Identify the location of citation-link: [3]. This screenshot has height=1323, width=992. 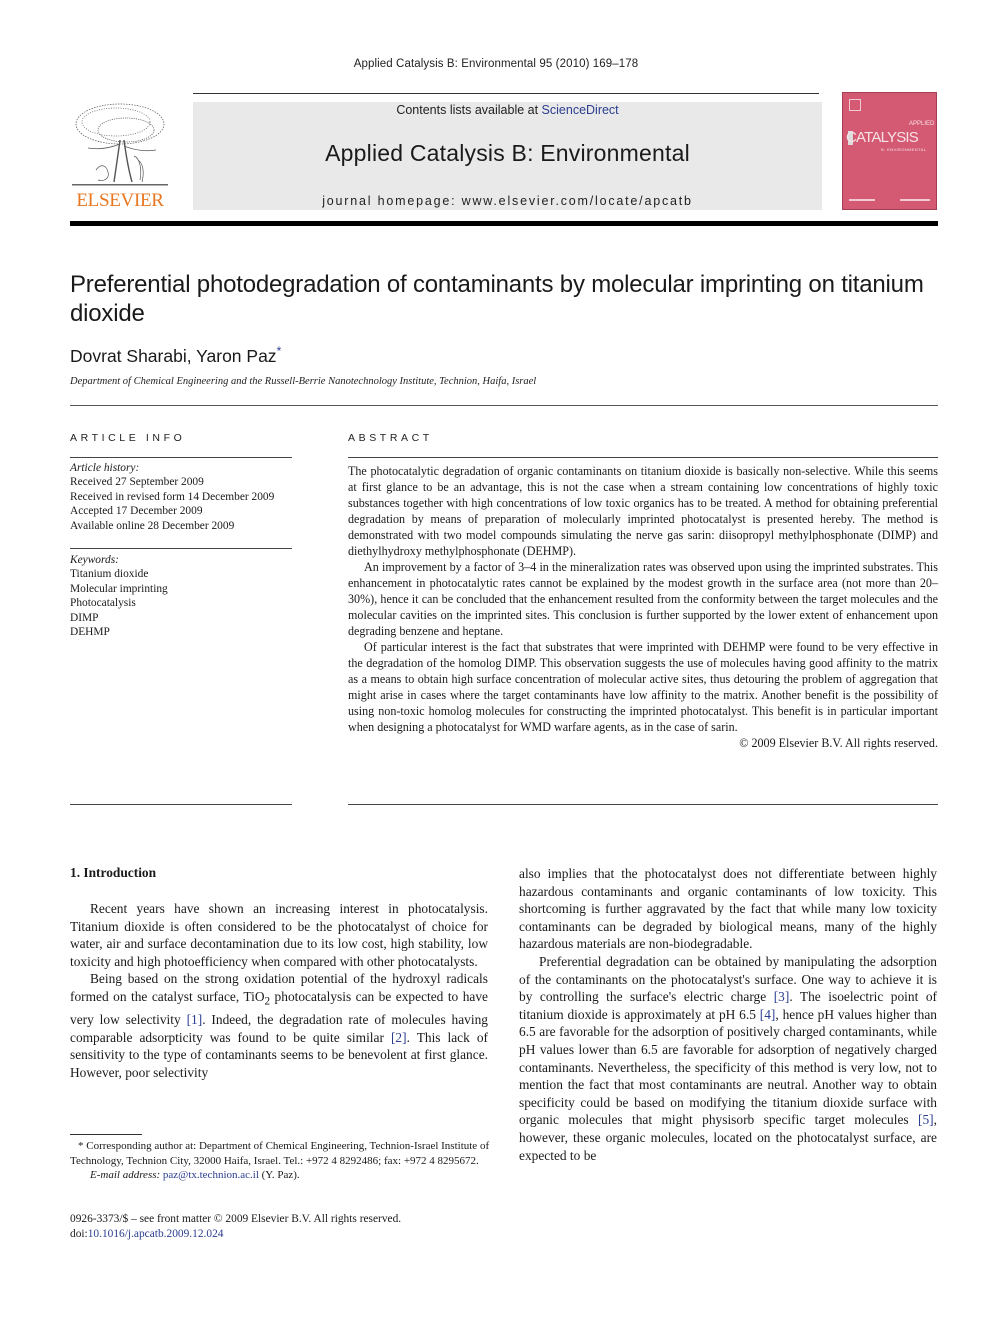
(782, 996).